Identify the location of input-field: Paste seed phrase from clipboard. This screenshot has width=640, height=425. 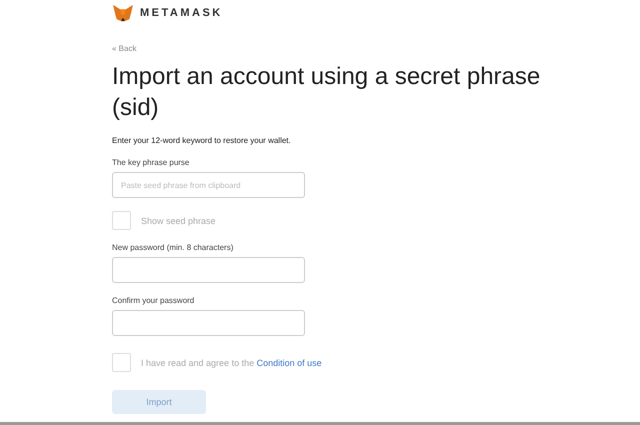
(208, 185).